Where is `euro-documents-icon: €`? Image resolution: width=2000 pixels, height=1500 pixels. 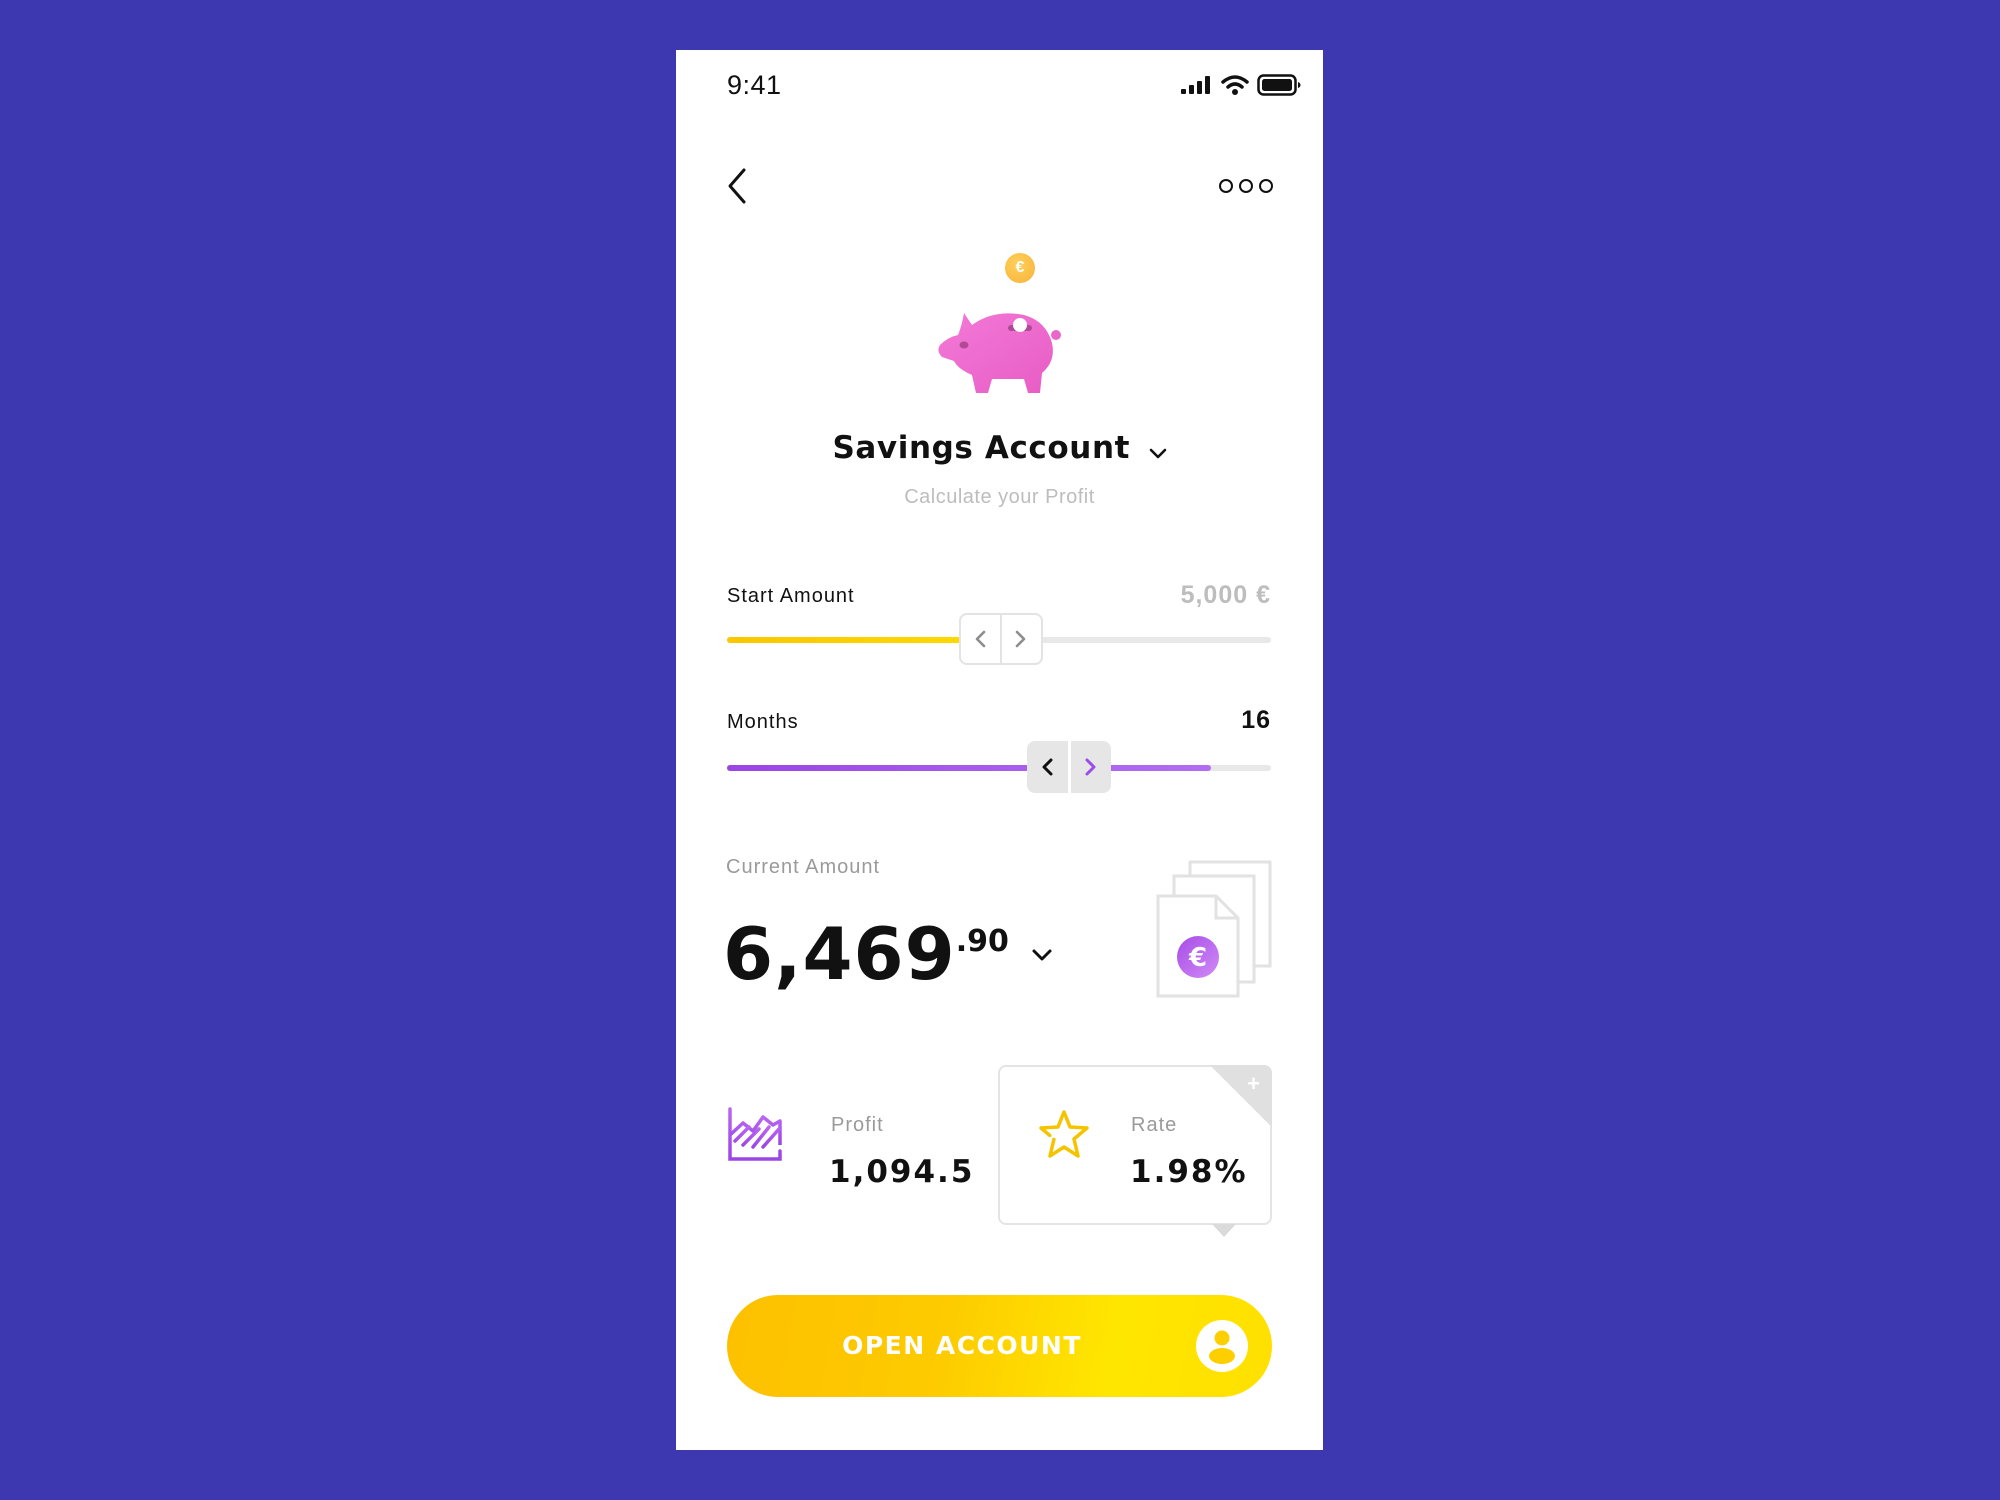
euro-documents-icon: € is located at coordinates (1214, 929).